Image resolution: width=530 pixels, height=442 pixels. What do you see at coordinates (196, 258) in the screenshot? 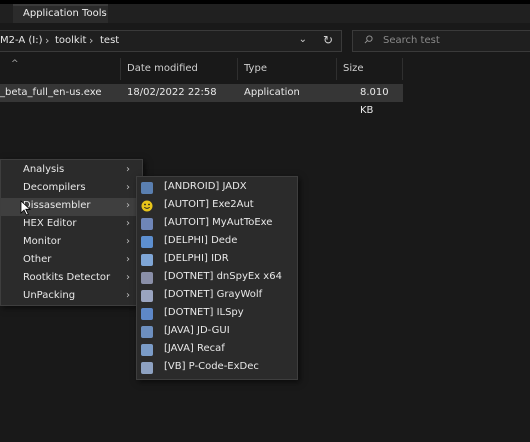
I see `submenu-item-label: [DELPHI] IDR` at bounding box center [196, 258].